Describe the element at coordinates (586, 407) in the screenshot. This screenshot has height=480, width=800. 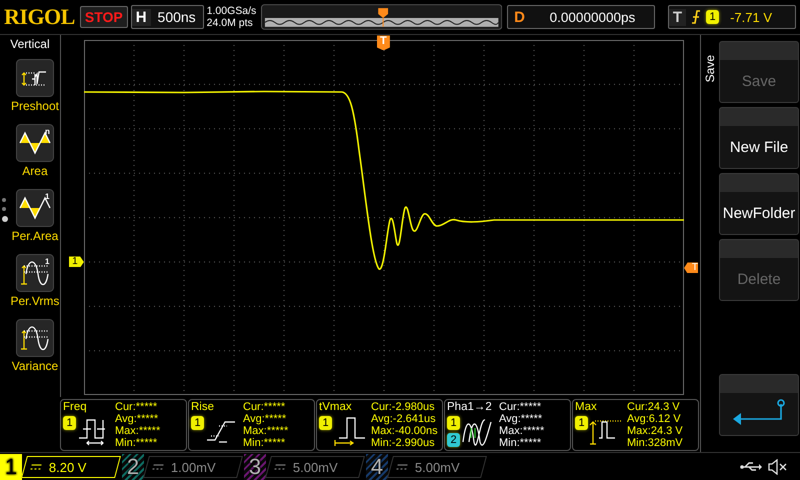
I see `measurement-name: Max` at that location.